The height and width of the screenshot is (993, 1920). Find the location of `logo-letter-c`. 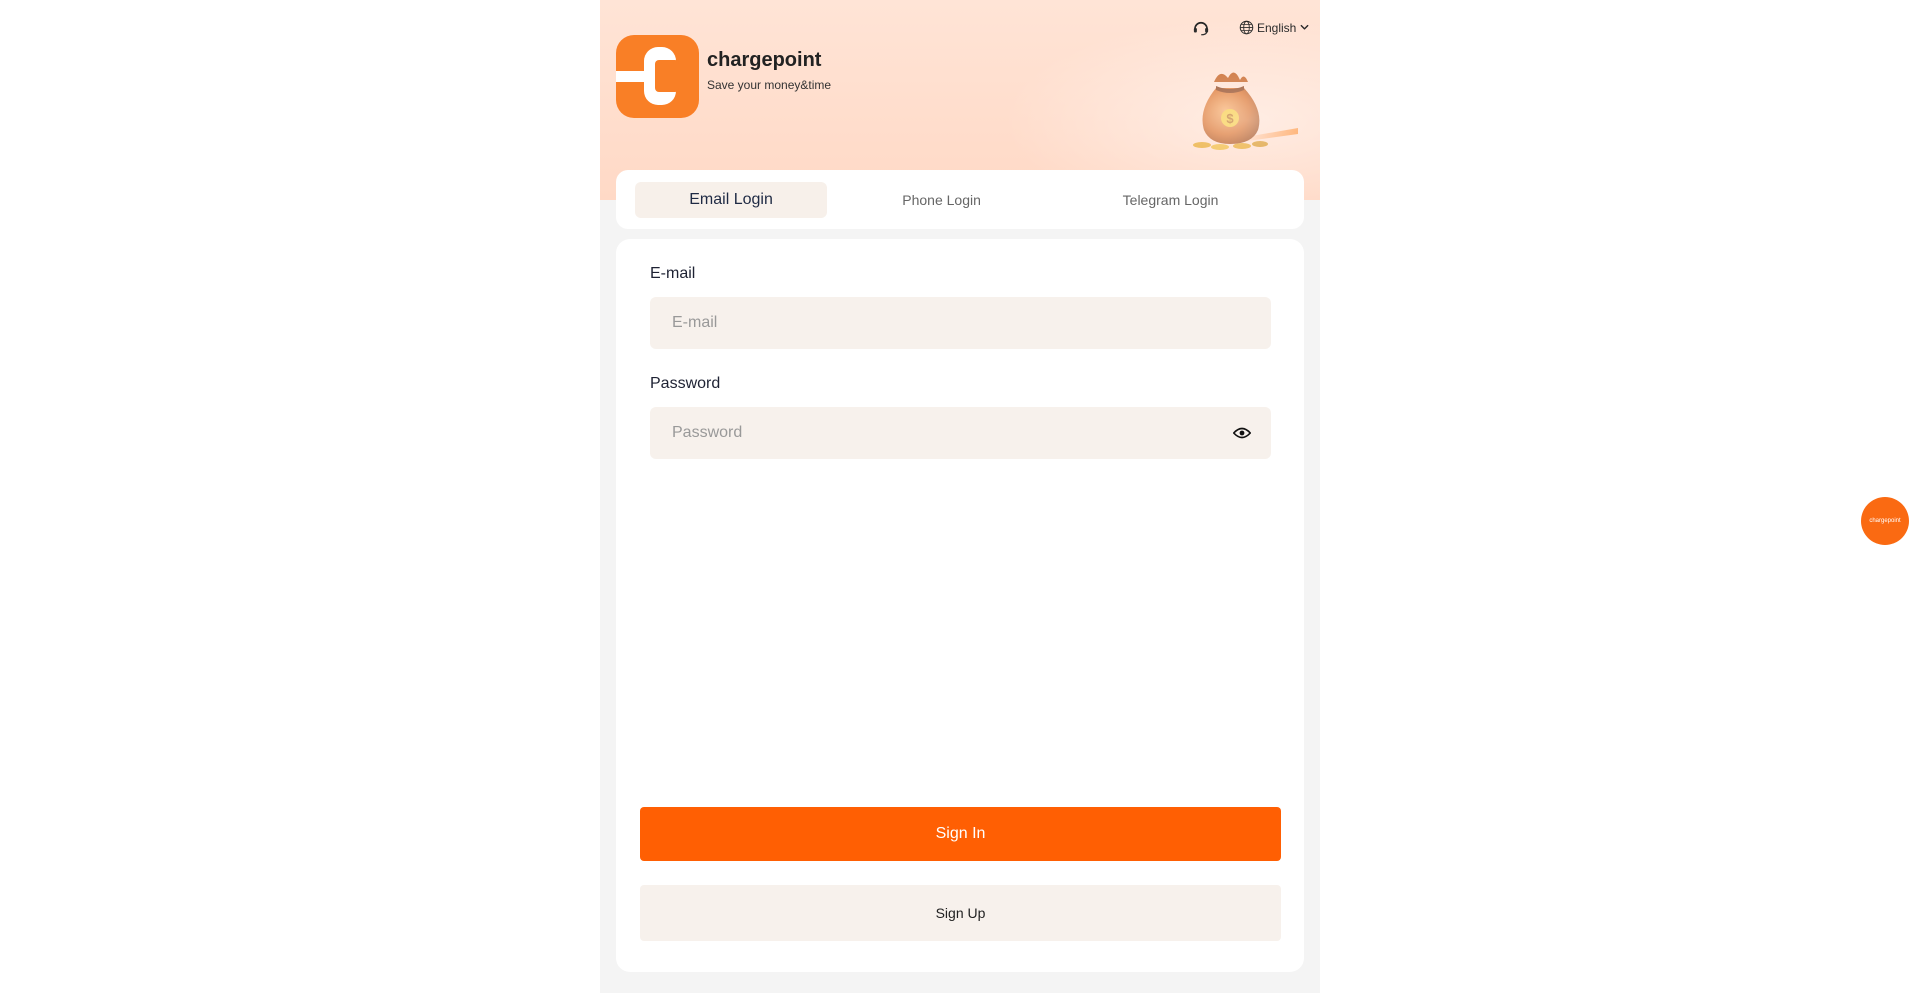

logo-letter-c is located at coordinates (661, 76).